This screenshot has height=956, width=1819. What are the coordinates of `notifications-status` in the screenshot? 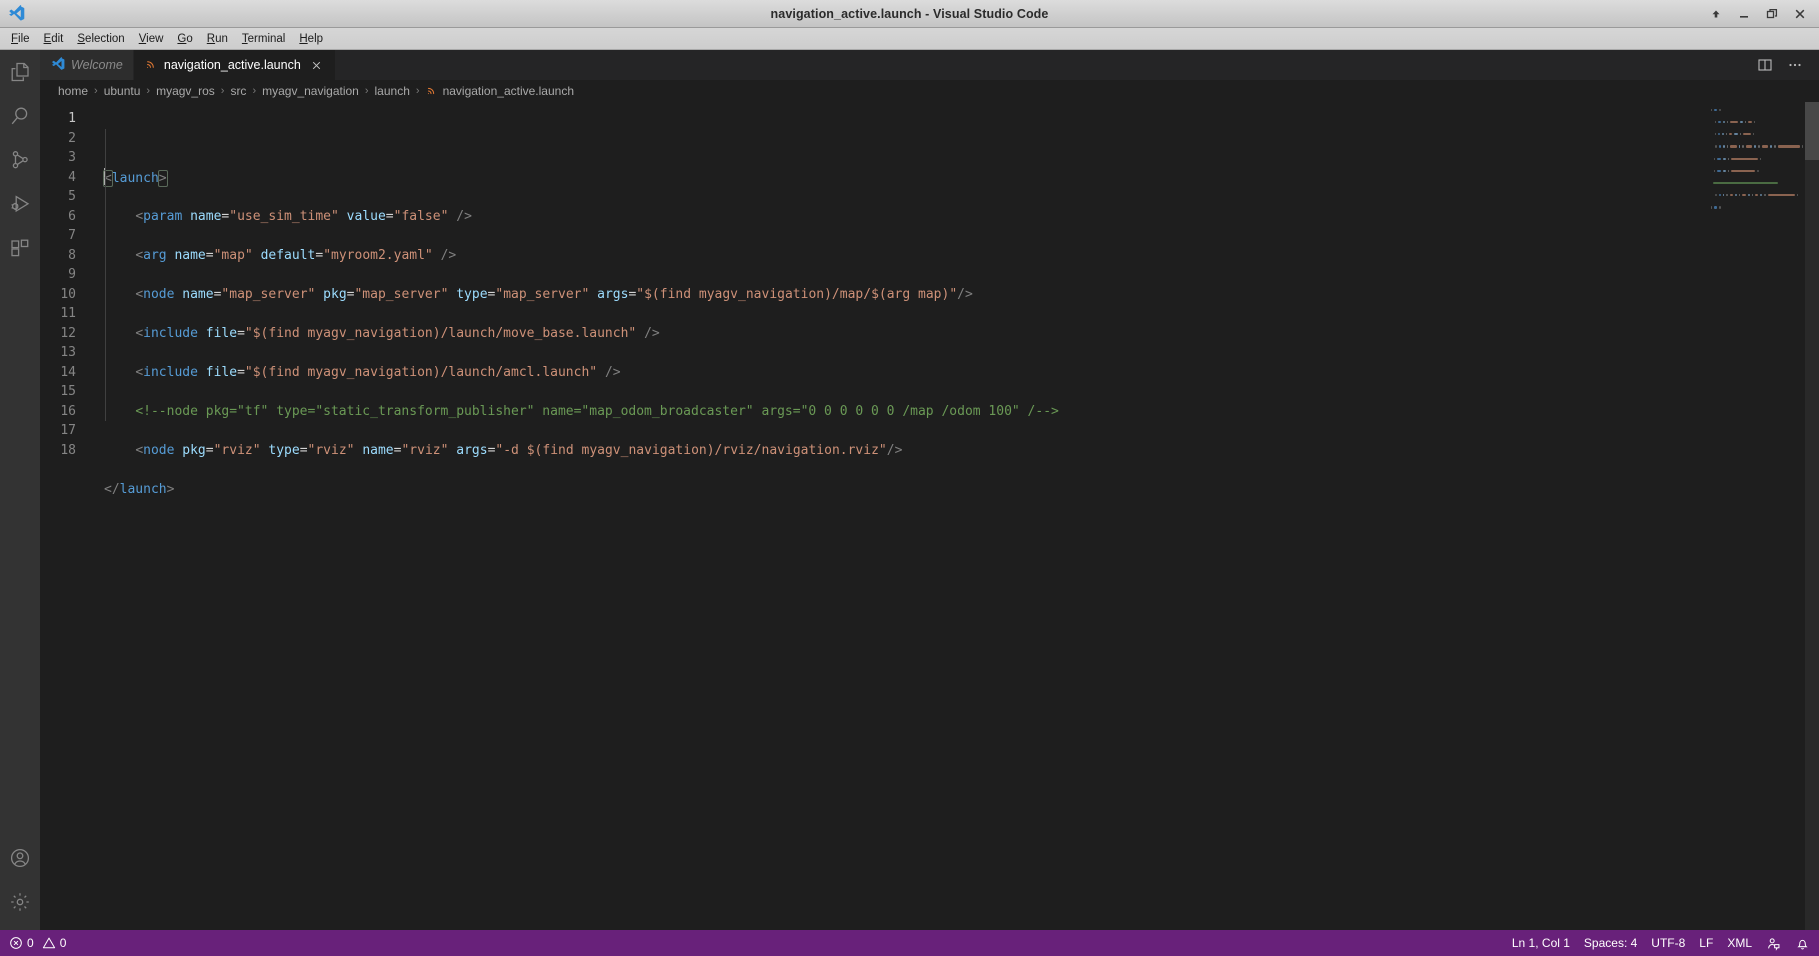 It's located at (1802, 943).